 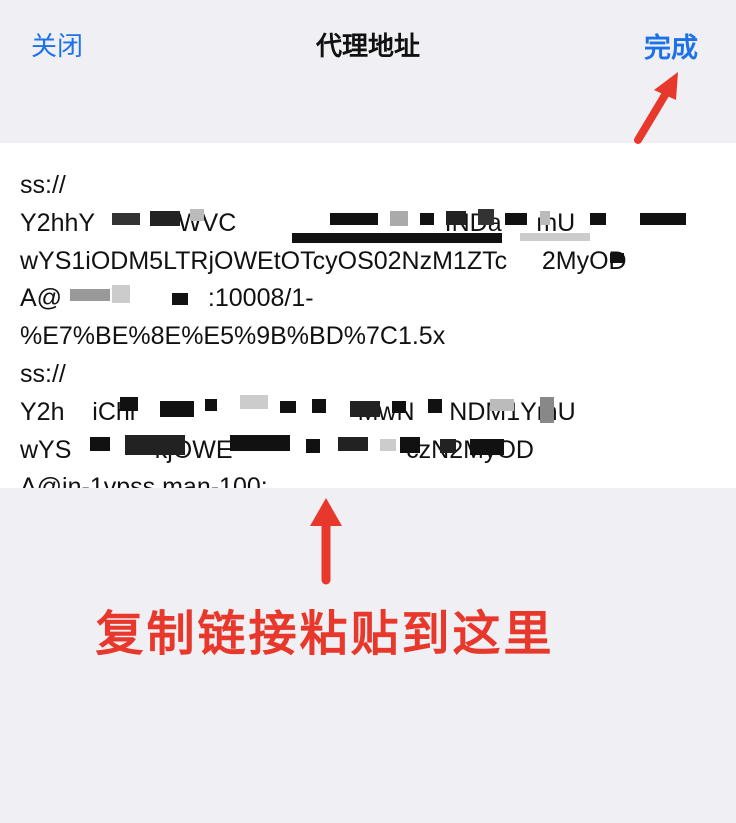 What do you see at coordinates (326, 541) in the screenshot?
I see `arrow-up-icon` at bounding box center [326, 541].